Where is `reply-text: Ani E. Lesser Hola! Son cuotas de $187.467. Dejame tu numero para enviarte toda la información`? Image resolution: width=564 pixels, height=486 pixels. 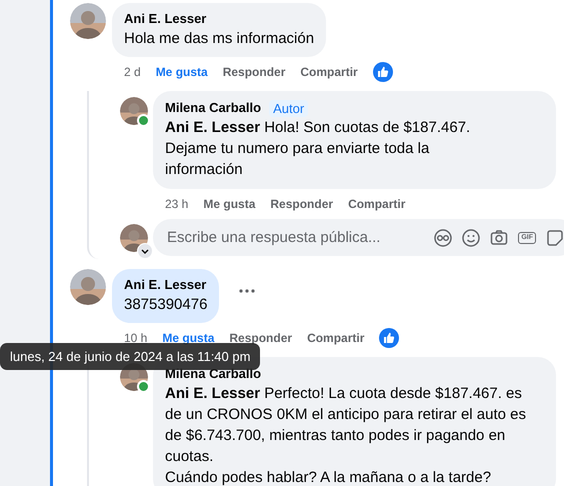
reply-text: Ani E. Lesser Hola! Son cuotas de $187.467. Dejame tu numero para enviarte toda la información is located at coordinates (318, 149).